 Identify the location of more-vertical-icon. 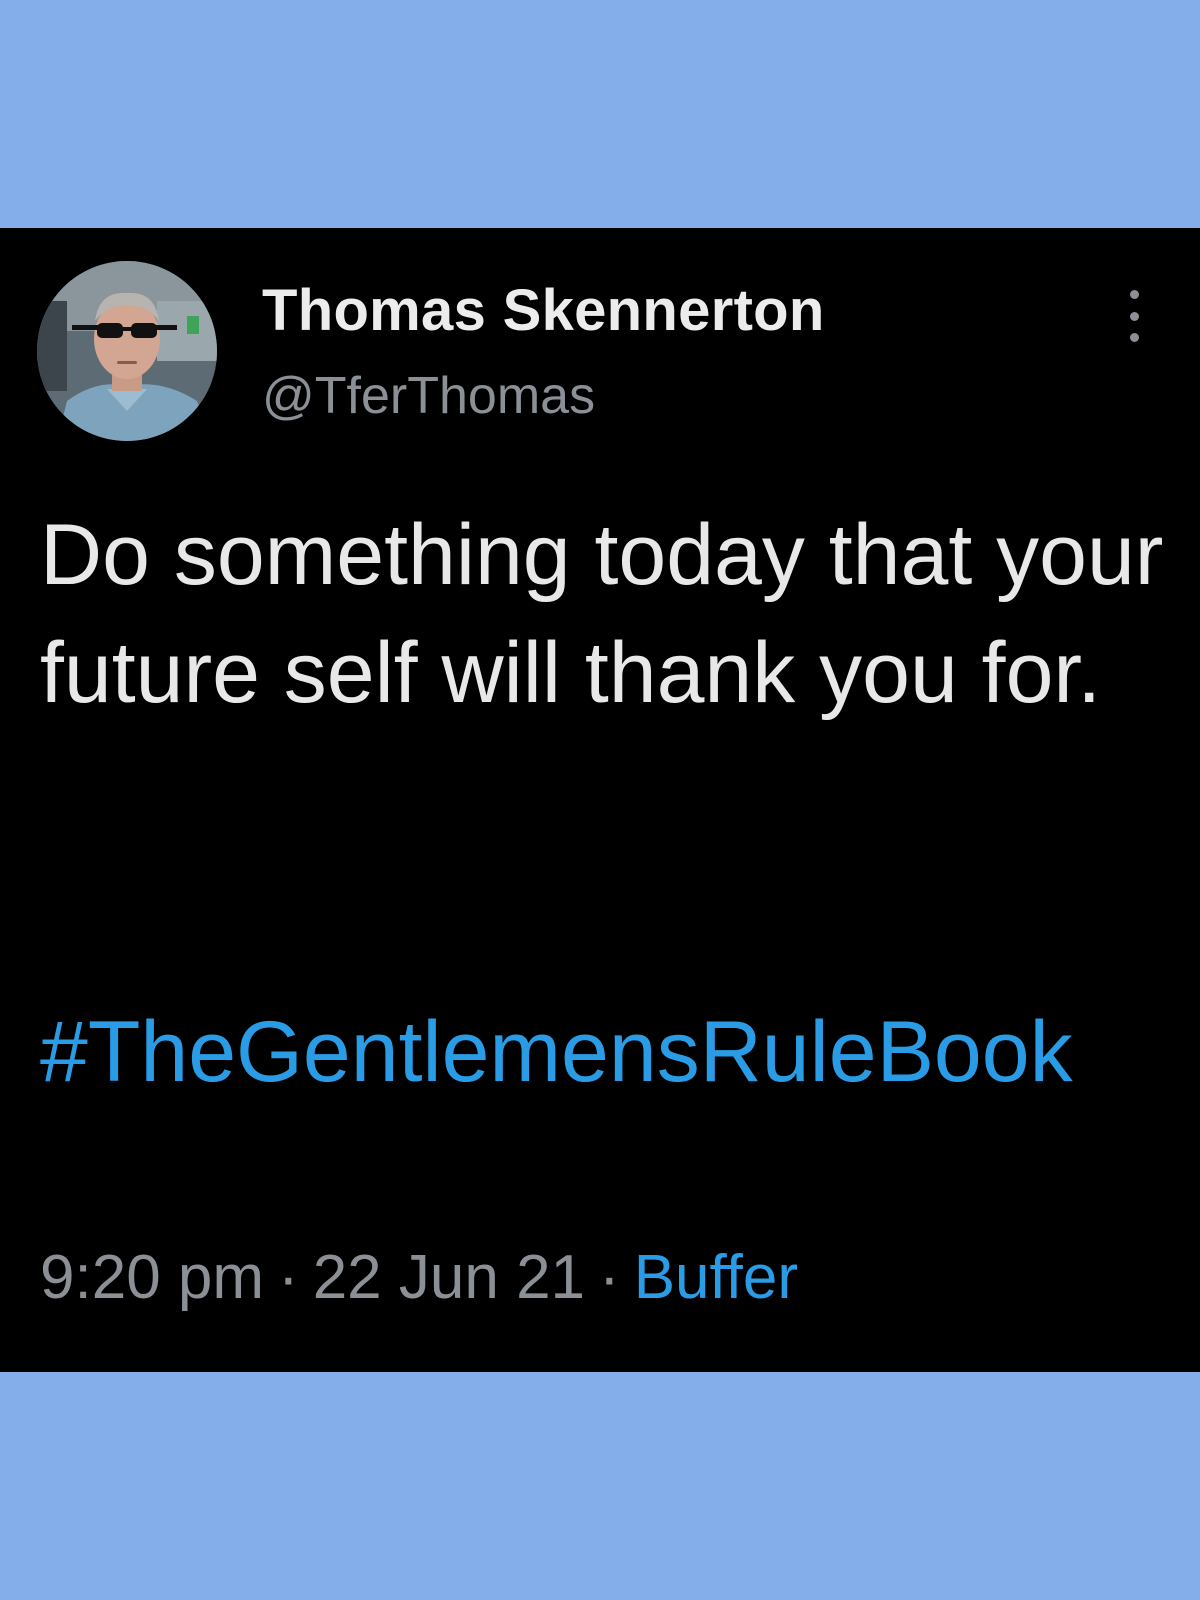
(1134, 316).